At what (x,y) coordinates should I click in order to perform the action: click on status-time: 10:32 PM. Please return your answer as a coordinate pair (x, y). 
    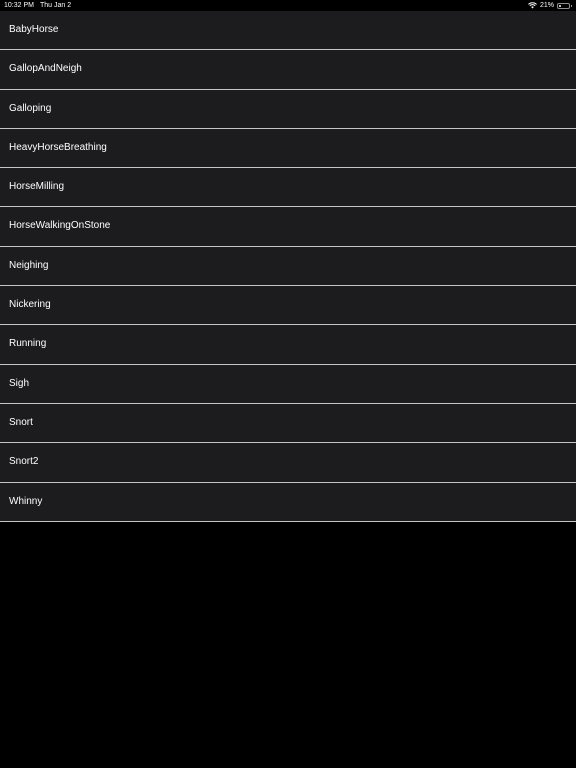
    Looking at the image, I should click on (19, 5).